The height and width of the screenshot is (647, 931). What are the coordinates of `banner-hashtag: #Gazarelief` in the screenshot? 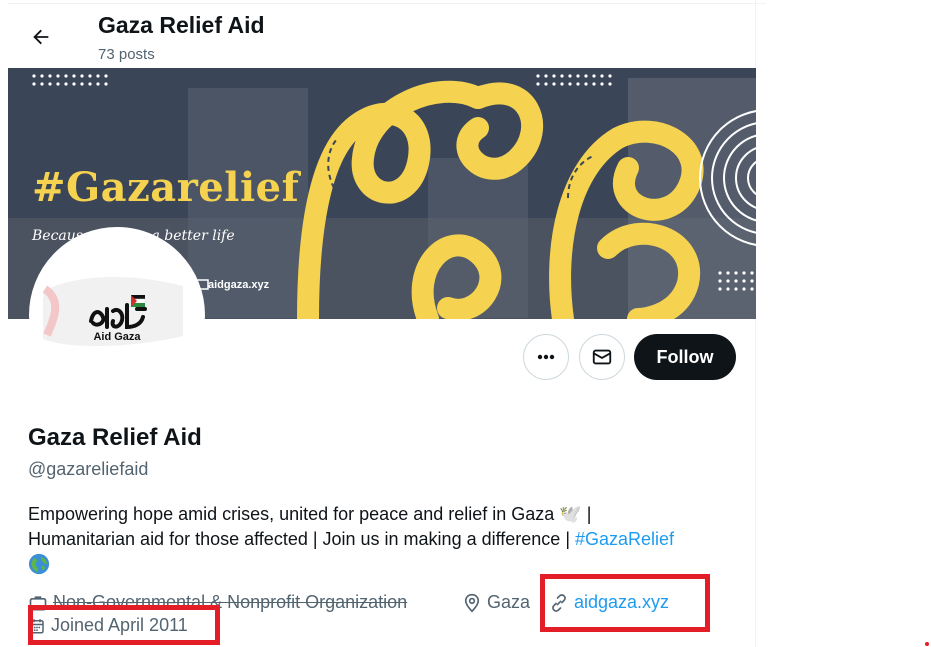 It's located at (166, 187).